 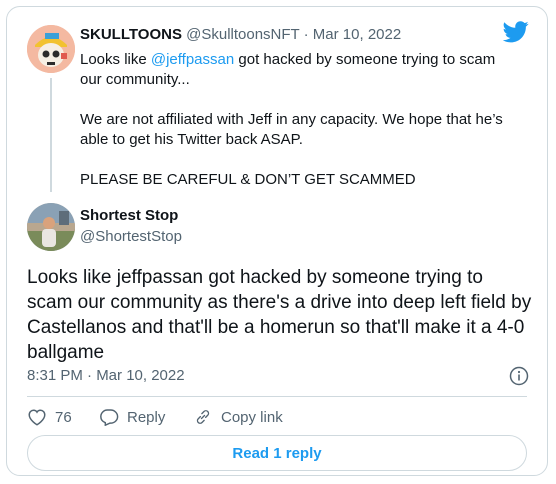 I want to click on like-count: 76, so click(x=63, y=417).